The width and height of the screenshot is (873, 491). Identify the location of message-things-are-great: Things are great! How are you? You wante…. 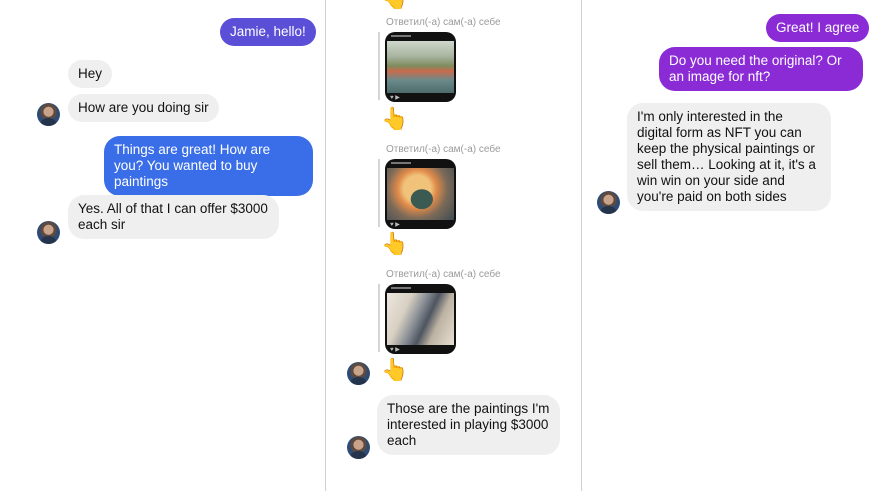
(208, 166).